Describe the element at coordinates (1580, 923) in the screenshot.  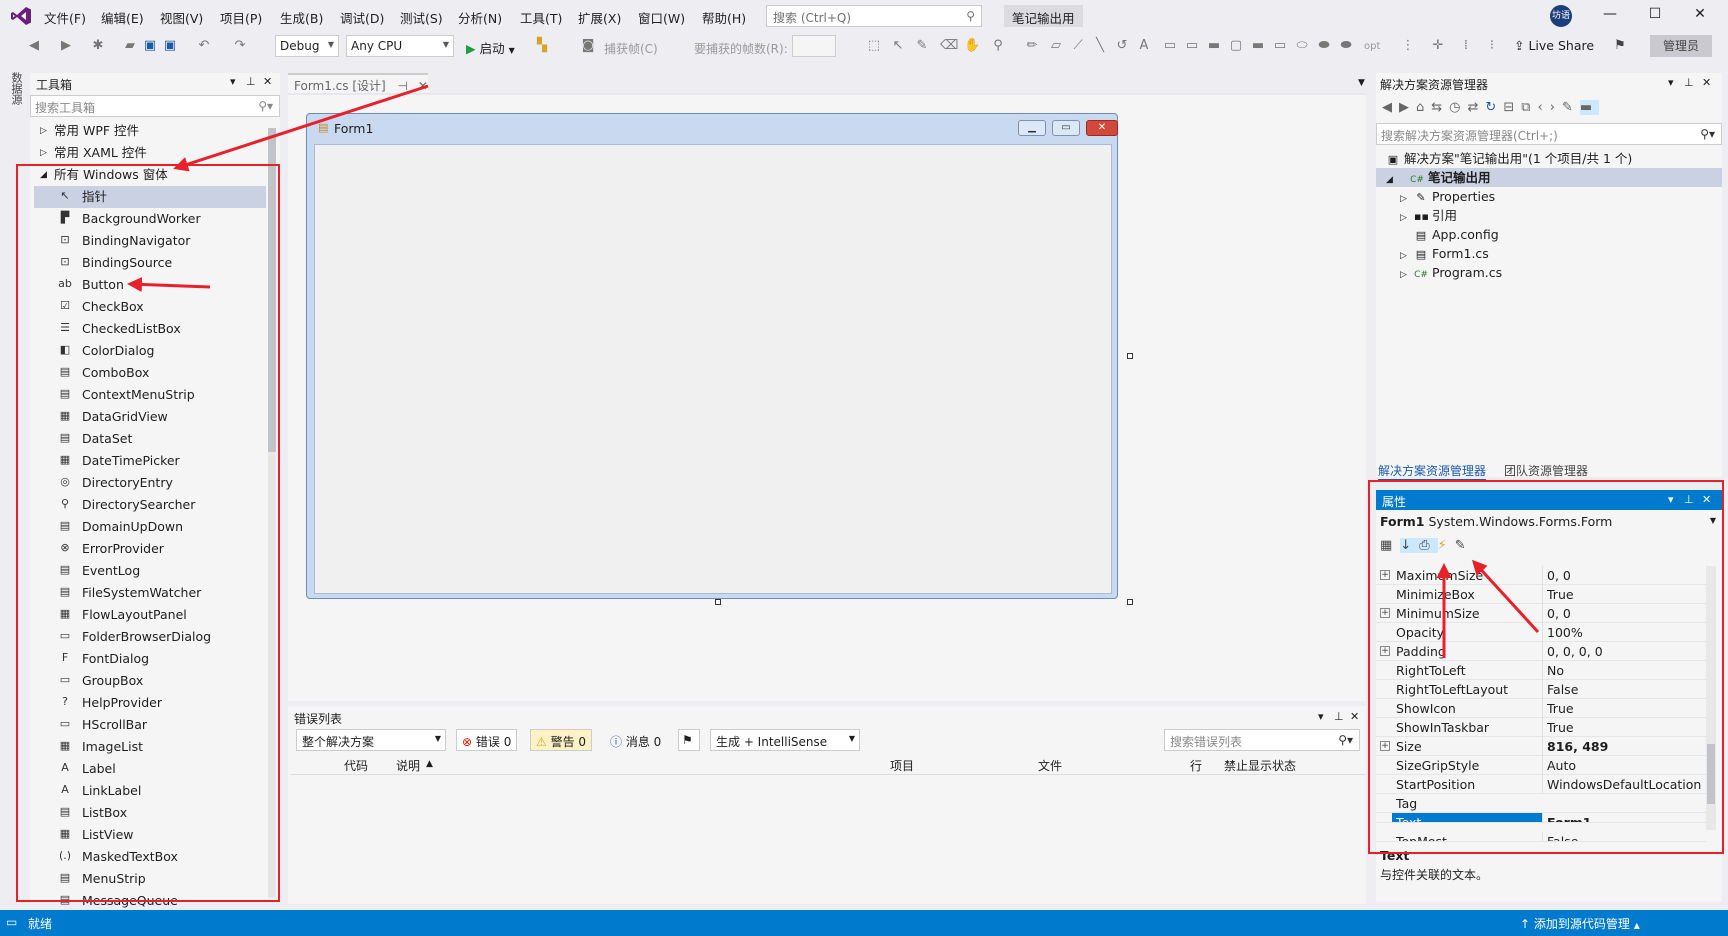
I see `source-control-button: ↑ 添加到源代码管理 ▲` at that location.